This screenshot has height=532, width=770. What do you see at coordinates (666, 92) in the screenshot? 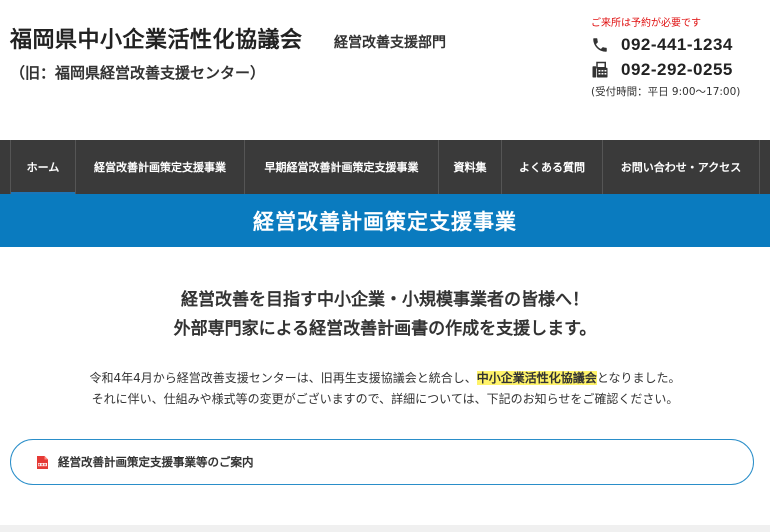
I see `business-hours: (受付時間：平日 9:00〜17:00)` at bounding box center [666, 92].